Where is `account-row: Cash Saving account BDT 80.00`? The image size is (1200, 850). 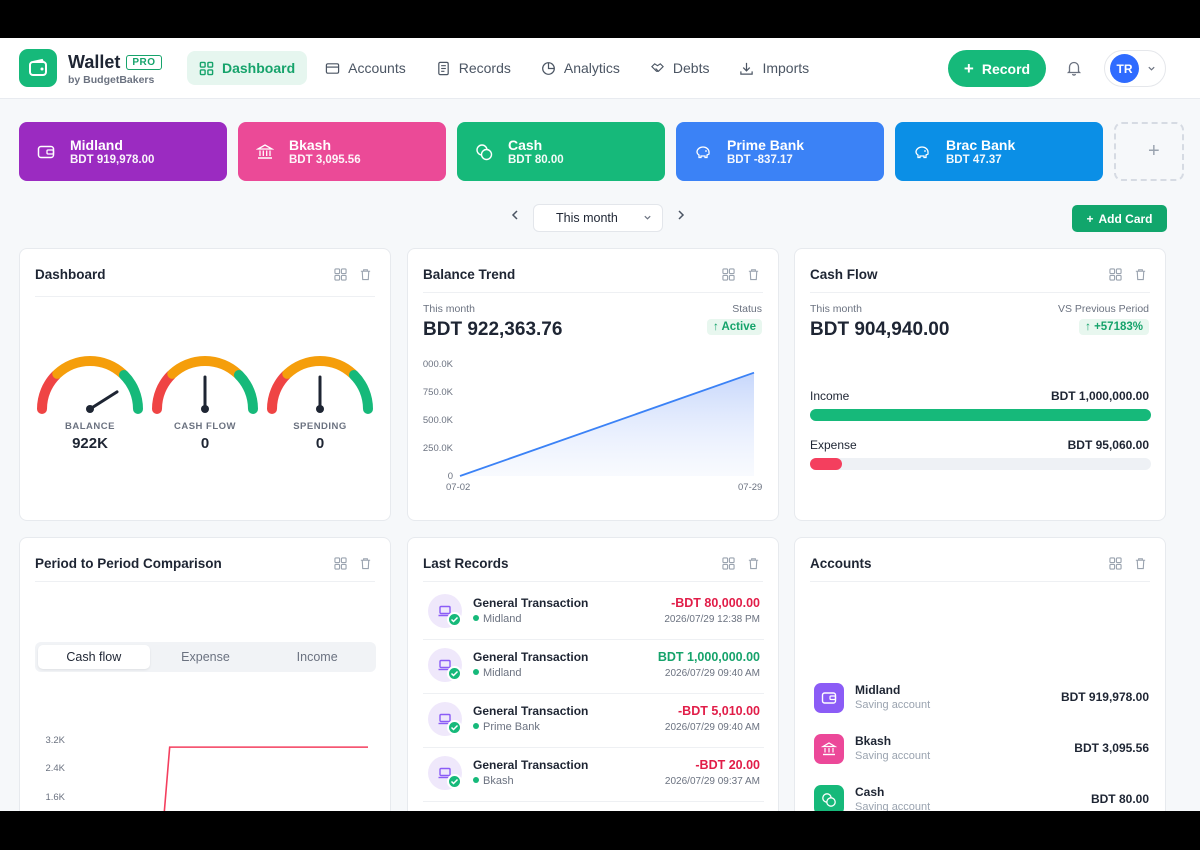
account-row: Cash Saving account BDT 80.00 is located at coordinates (980, 796).